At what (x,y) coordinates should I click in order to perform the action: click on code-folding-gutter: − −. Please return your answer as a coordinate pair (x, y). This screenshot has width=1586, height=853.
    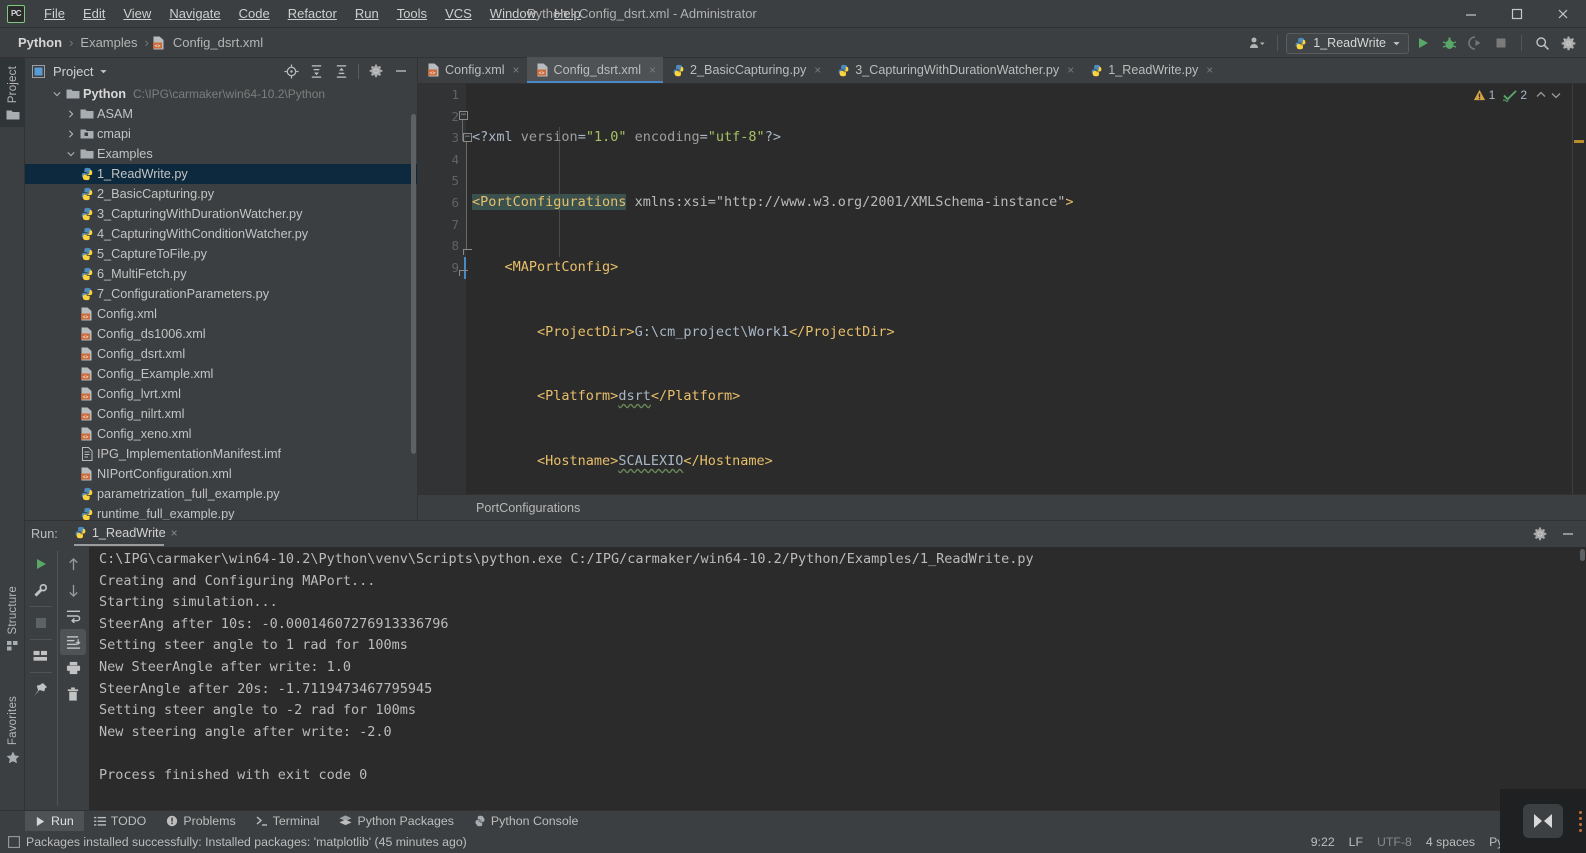
    Looking at the image, I should click on (465, 302).